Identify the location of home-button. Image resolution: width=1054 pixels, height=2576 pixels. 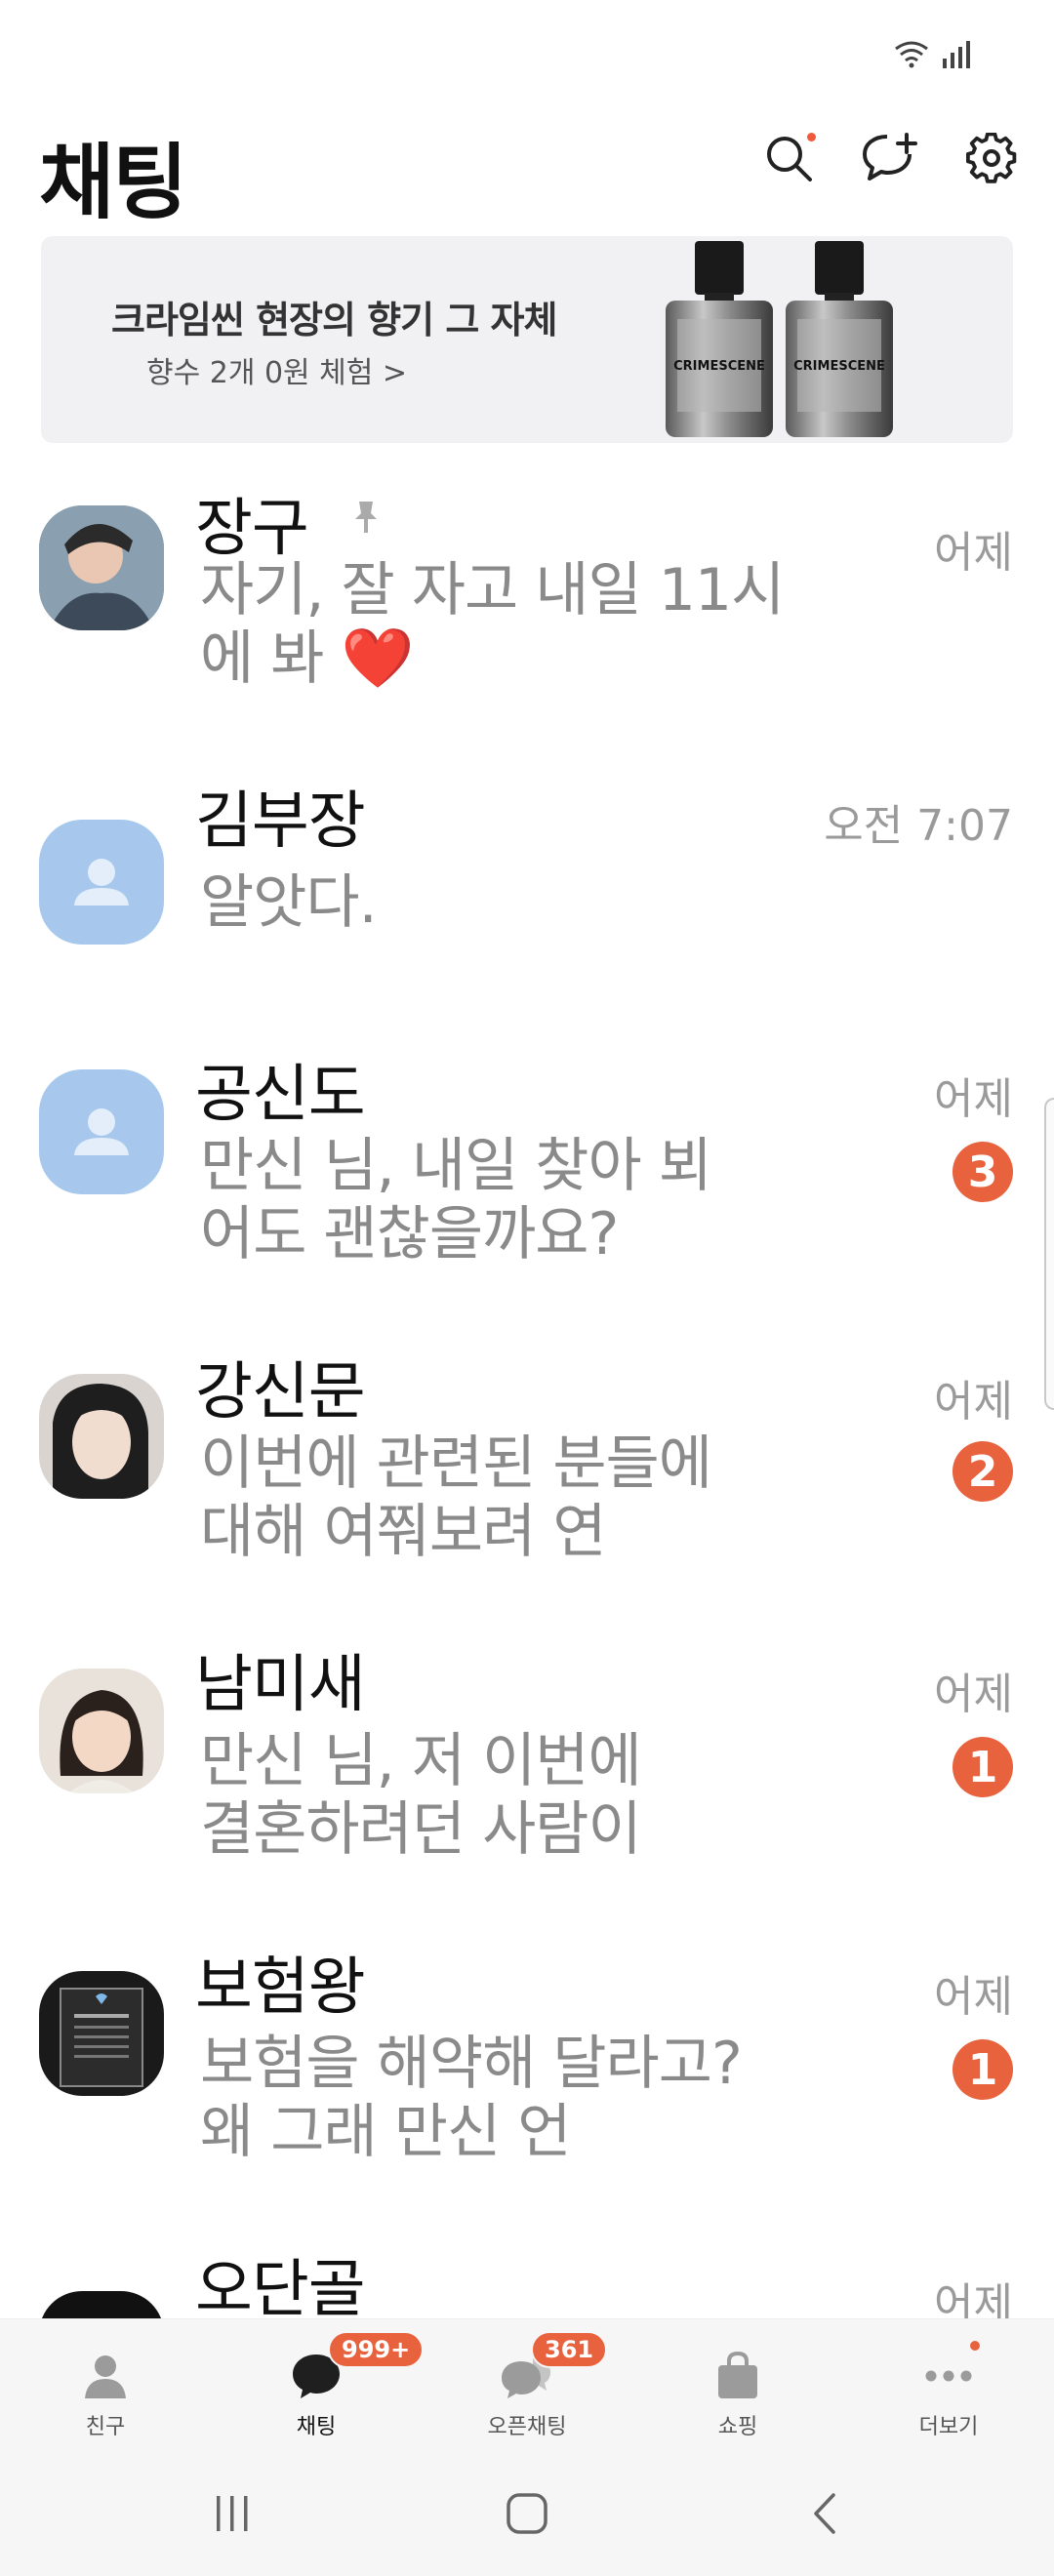
(527, 2515).